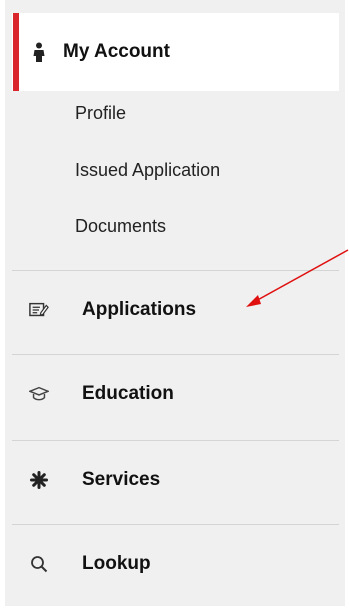  What do you see at coordinates (175, 52) in the screenshot?
I see `sidebar-item-my-account-row: My Account` at bounding box center [175, 52].